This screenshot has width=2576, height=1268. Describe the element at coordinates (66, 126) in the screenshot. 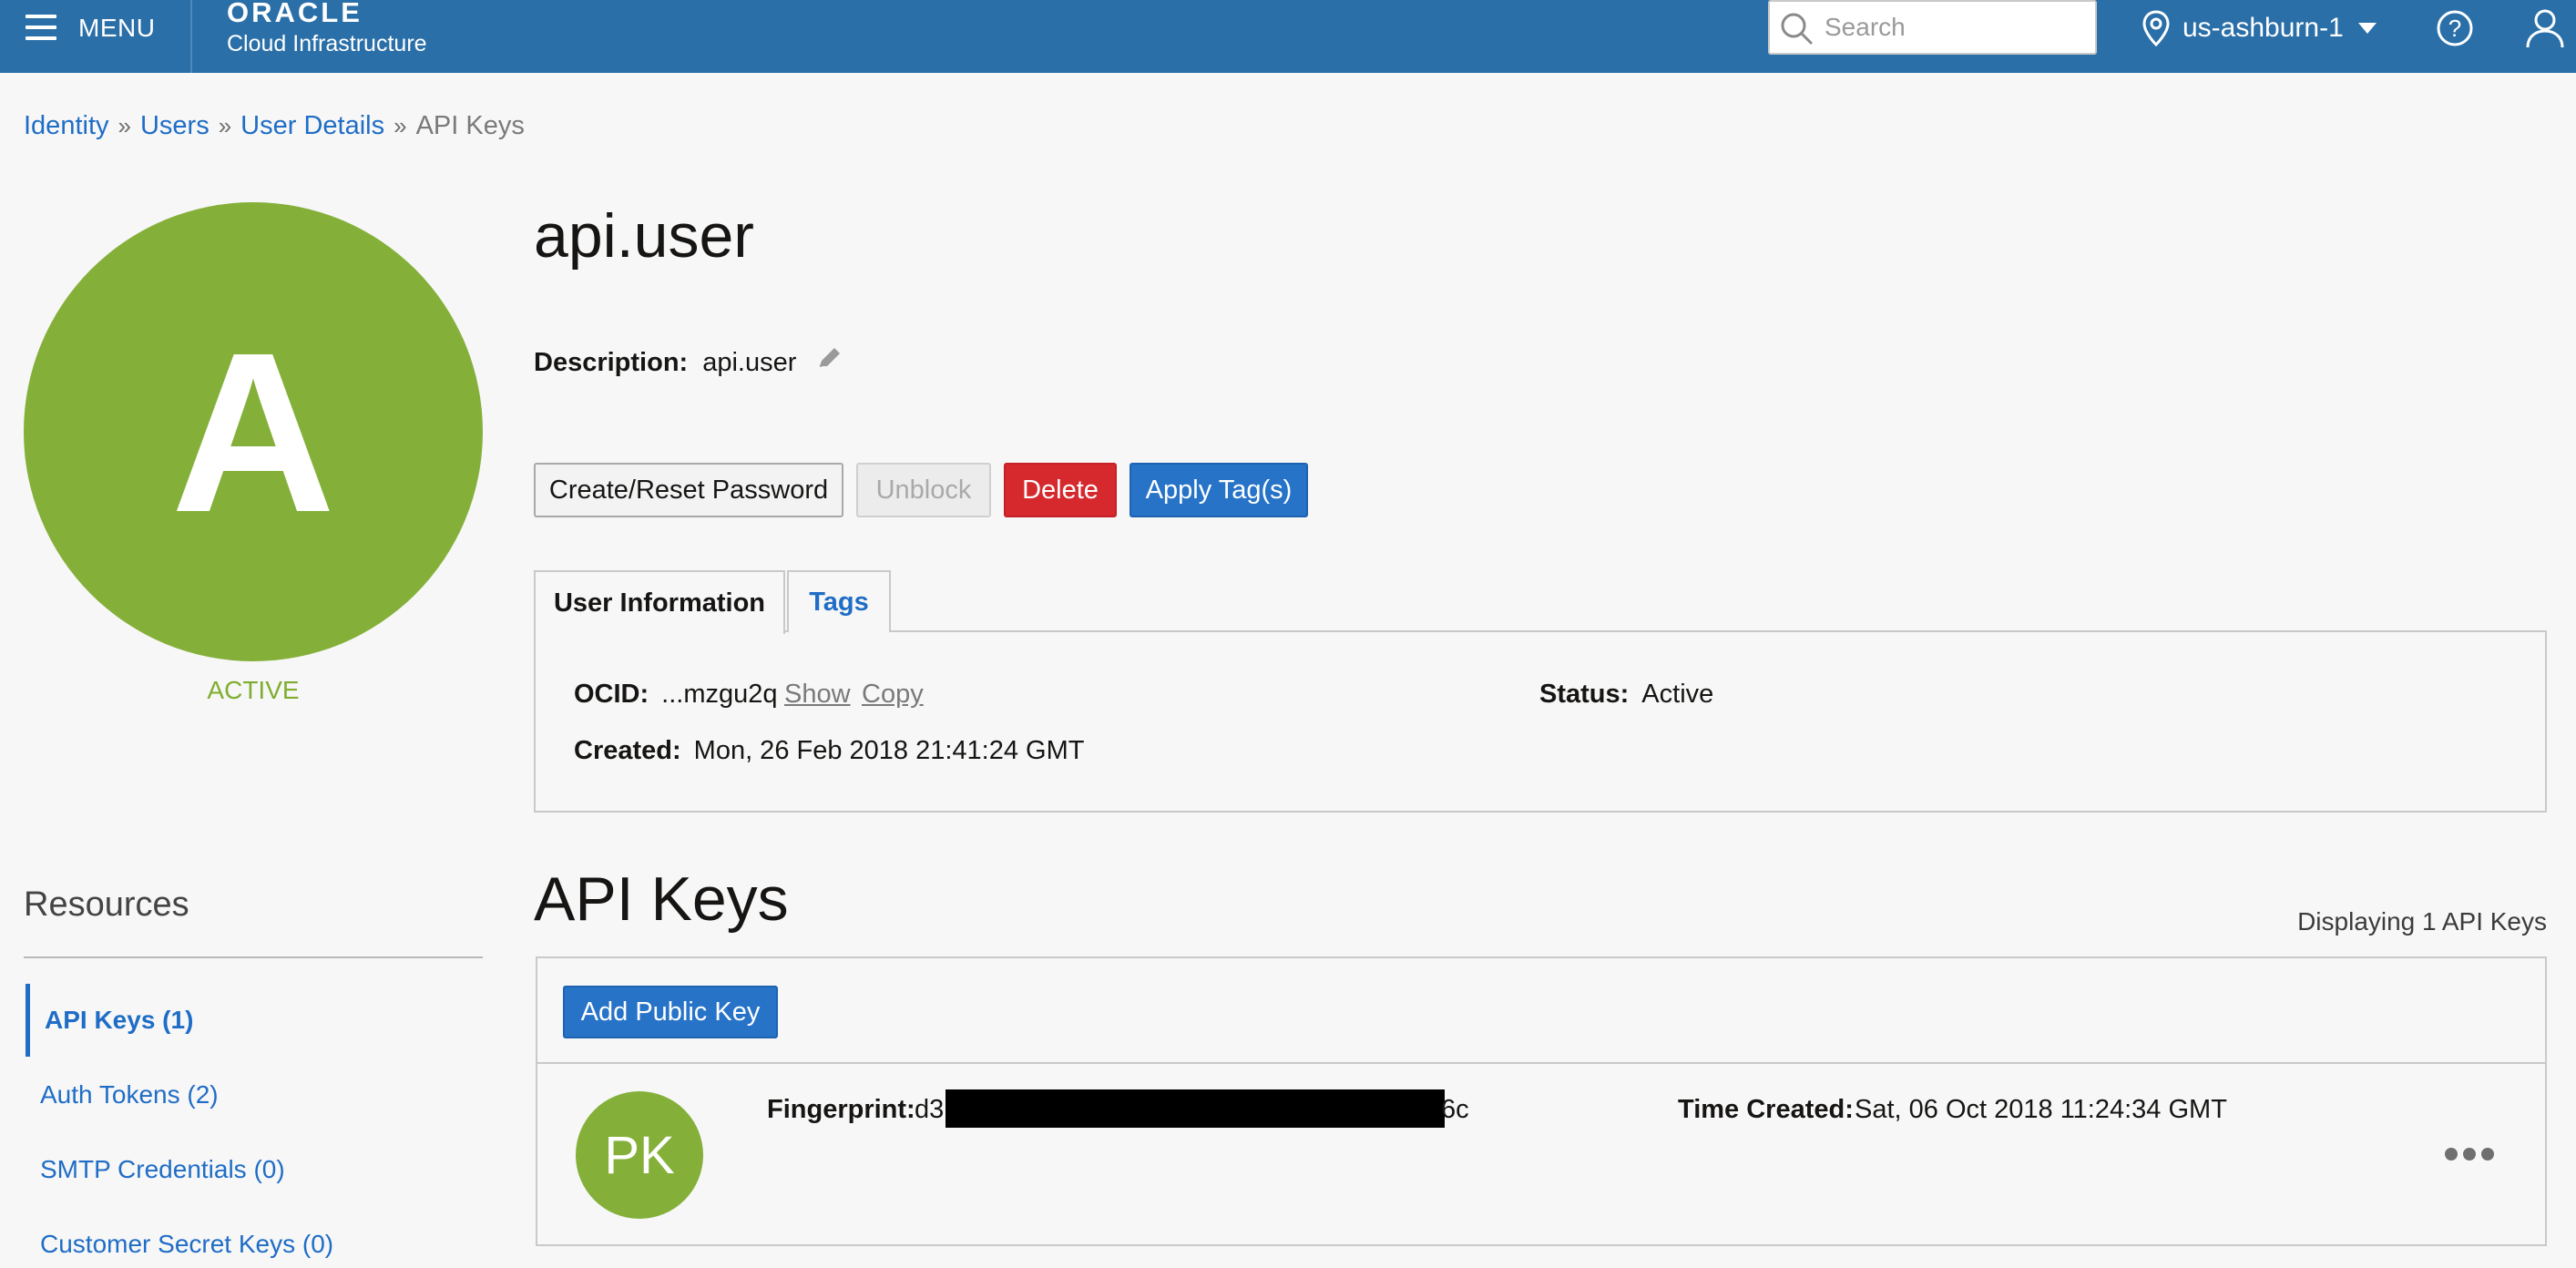

I see `breadcrumb-identity: Identity` at that location.